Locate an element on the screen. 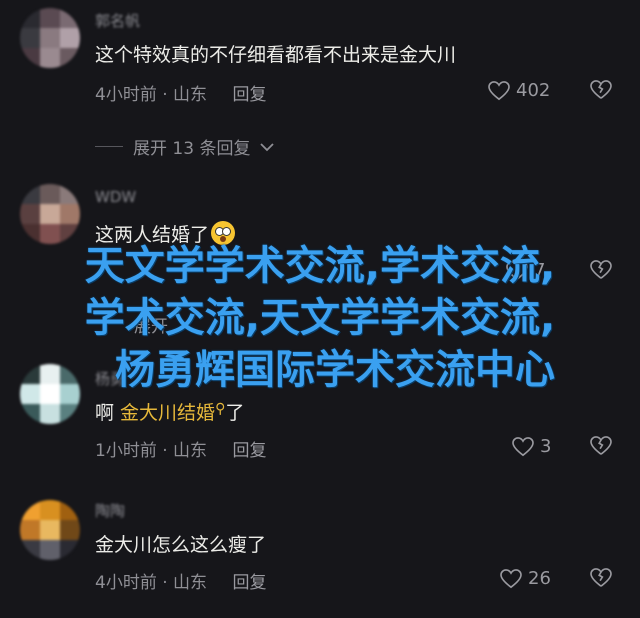  like-button: 402 is located at coordinates (519, 90).